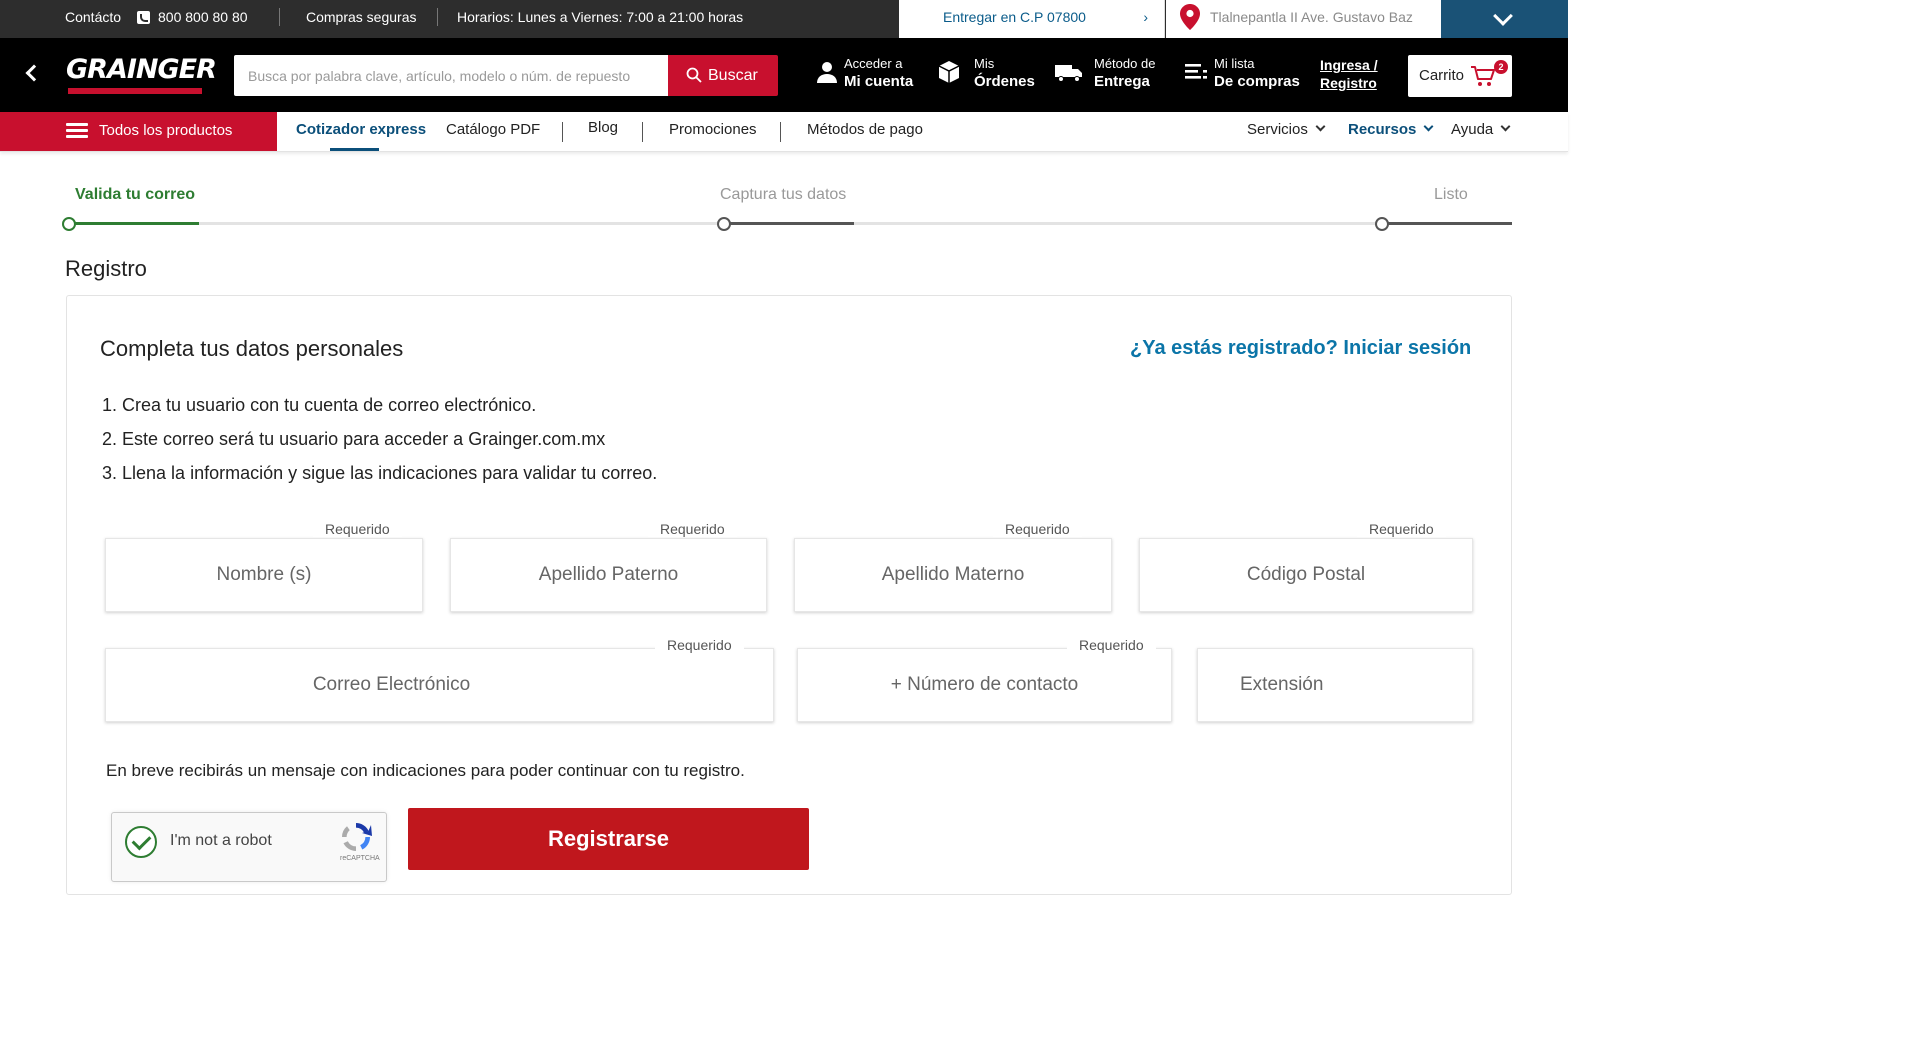 This screenshot has height=1061, width=1921. I want to click on maternal-surname-field, so click(953, 575).